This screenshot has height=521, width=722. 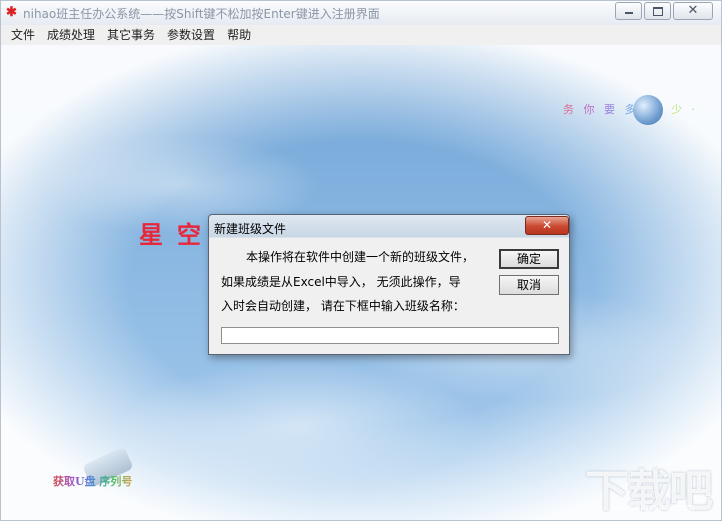 What do you see at coordinates (360, 257) in the screenshot?
I see `dialog-message-line: 本操作将在软件中创建一个新的班级文件，` at bounding box center [360, 257].